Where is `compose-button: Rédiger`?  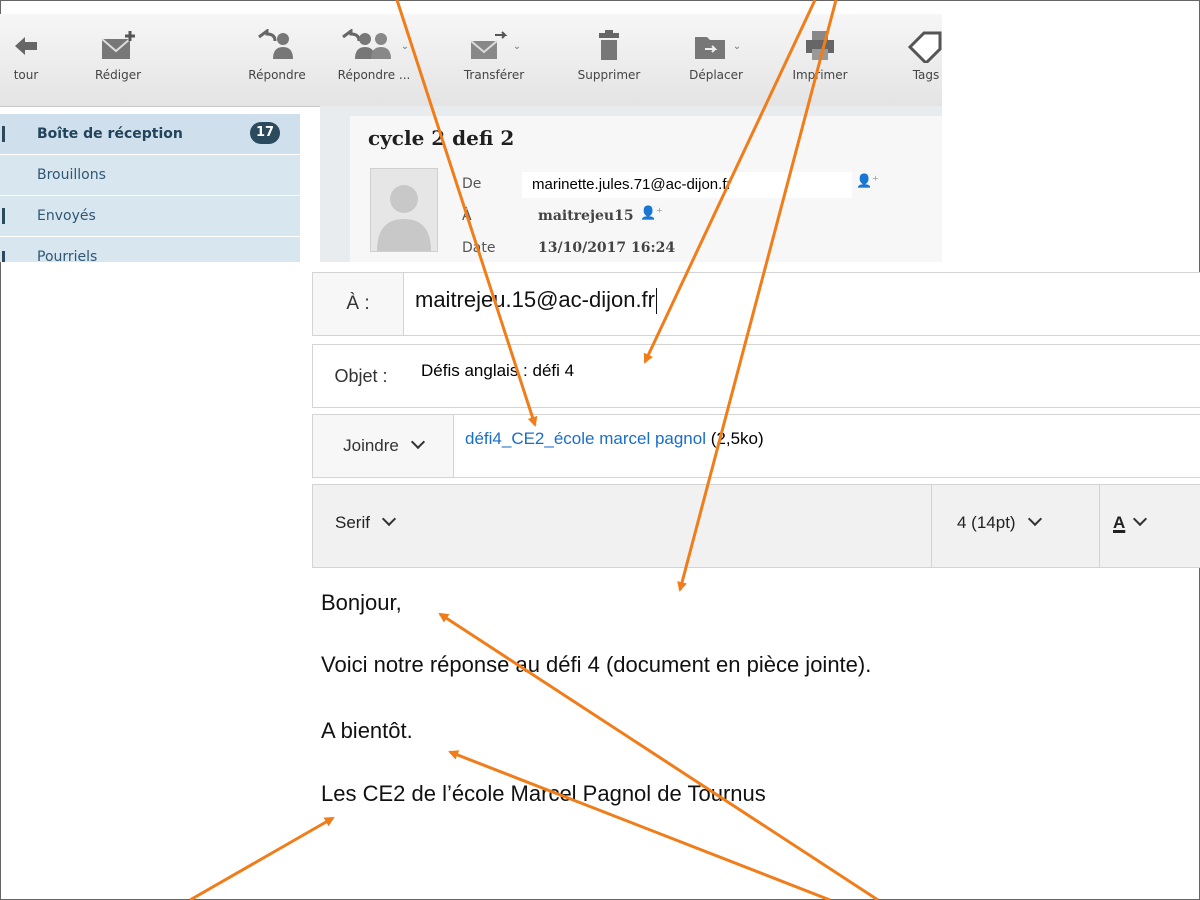
compose-button: Rédiger is located at coordinates (118, 53).